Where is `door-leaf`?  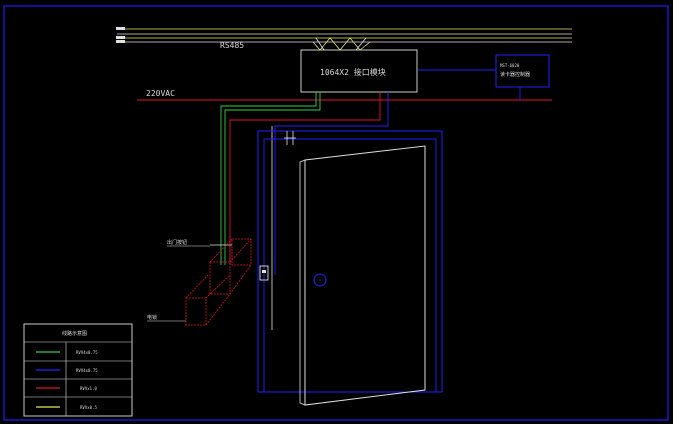 door-leaf is located at coordinates (362, 275).